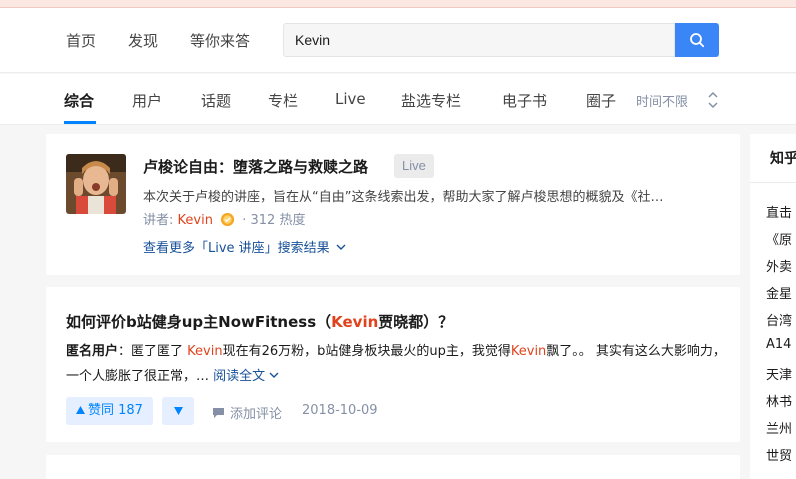 The width and height of the screenshot is (796, 479). I want to click on live-thumbnail-image, so click(96, 184).